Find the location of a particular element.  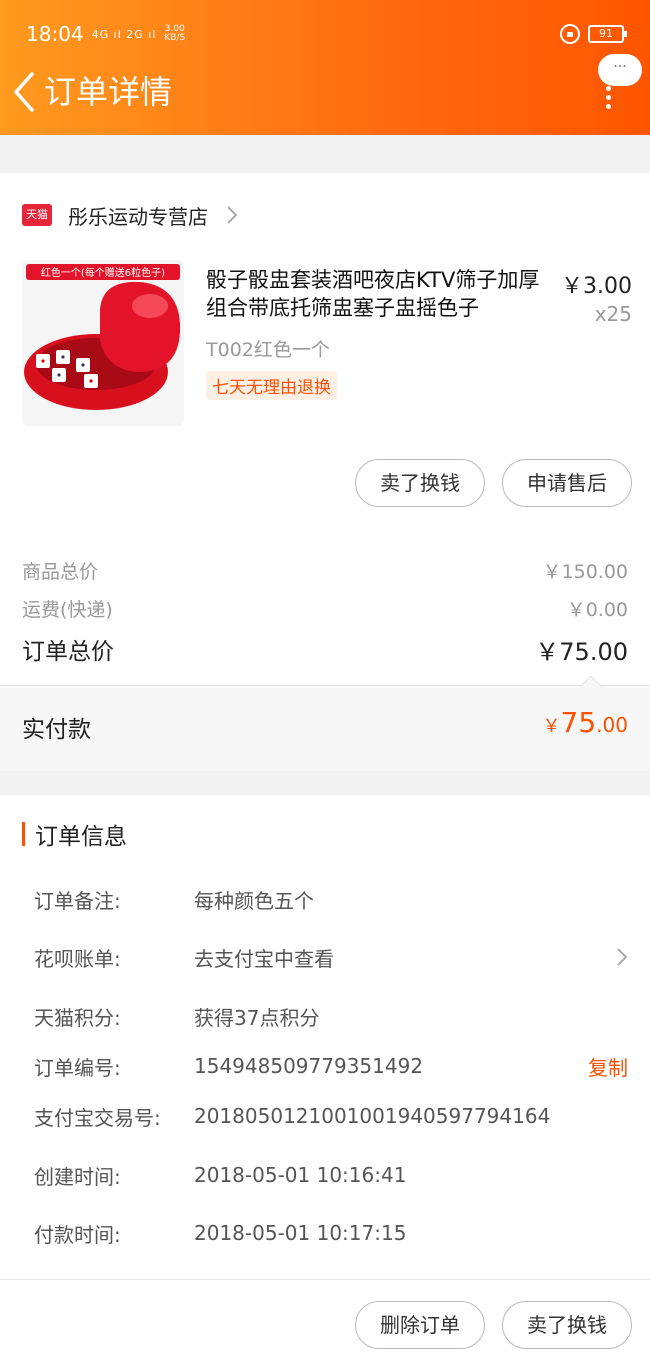

order-total-row: 订单总价 ￥75.00 is located at coordinates (325, 649).